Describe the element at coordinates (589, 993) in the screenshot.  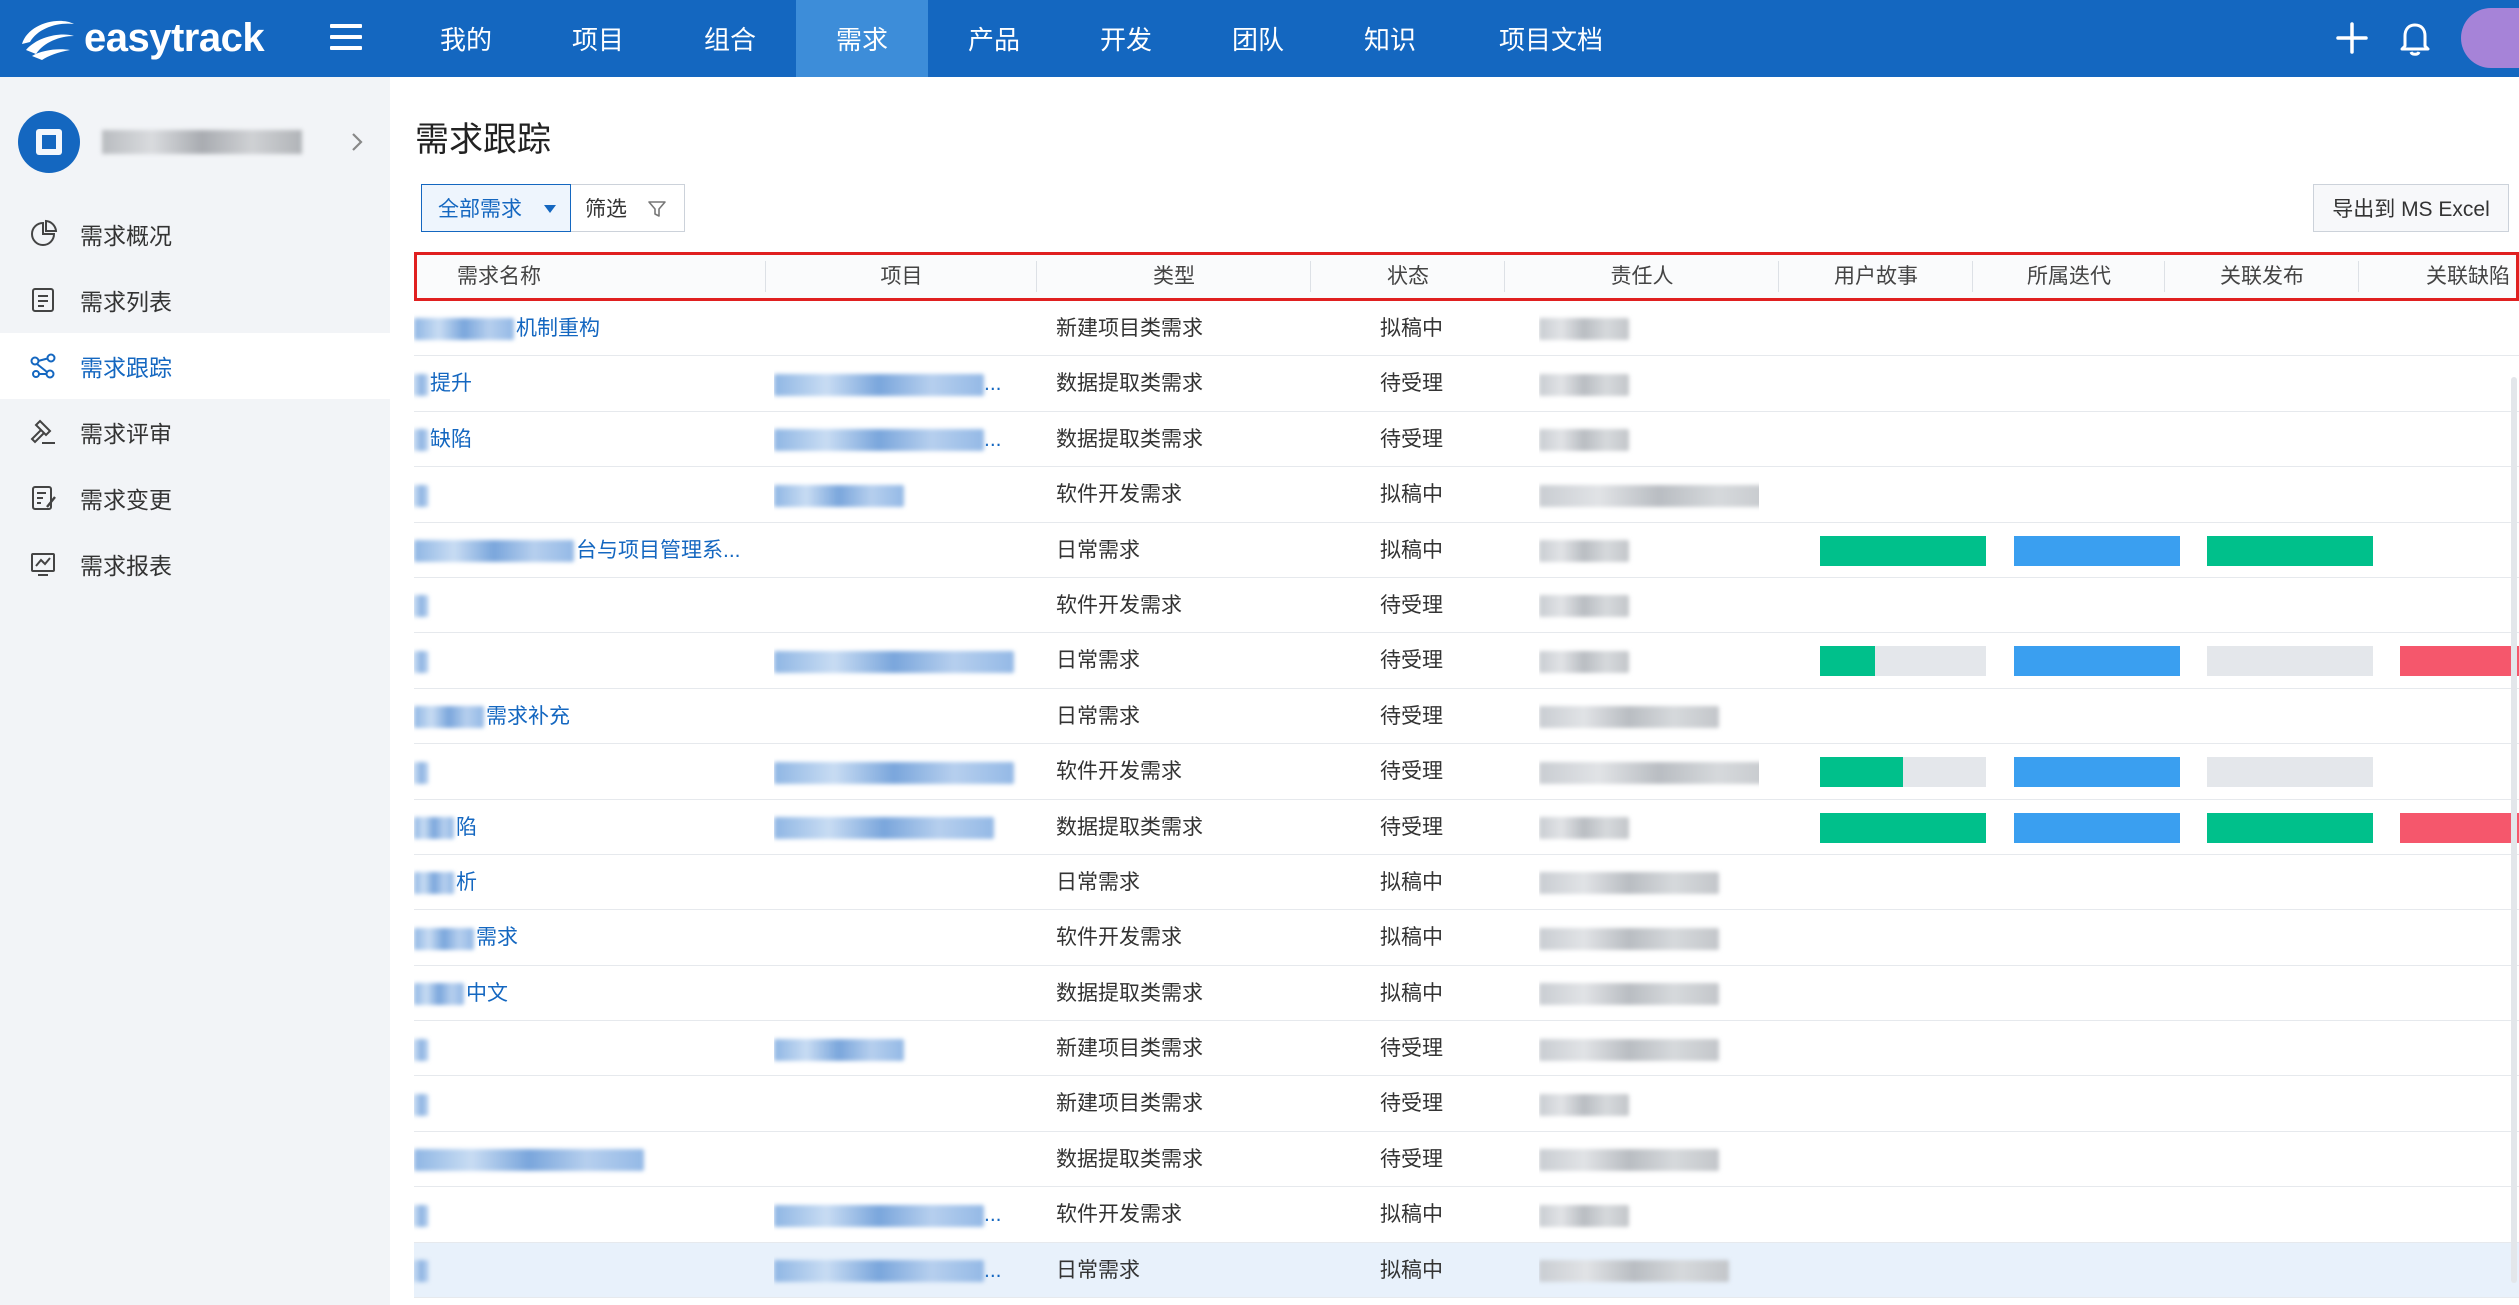
I see `requirement-name-link: 中文` at that location.